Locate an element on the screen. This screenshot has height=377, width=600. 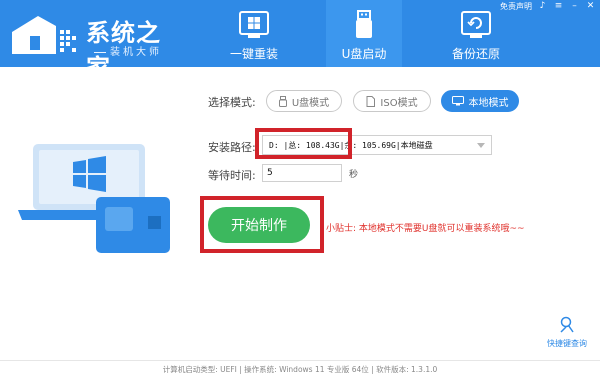
menu-icon: ≡ is located at coordinates (558, 6).